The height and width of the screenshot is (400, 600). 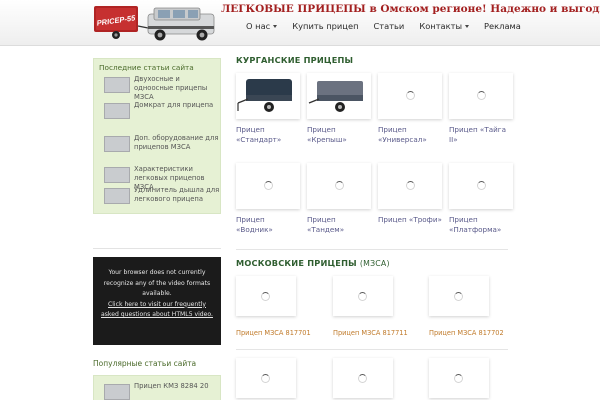 What do you see at coordinates (173, 113) in the screenshot?
I see `article-link: Домкрат для прицепа` at bounding box center [173, 113].